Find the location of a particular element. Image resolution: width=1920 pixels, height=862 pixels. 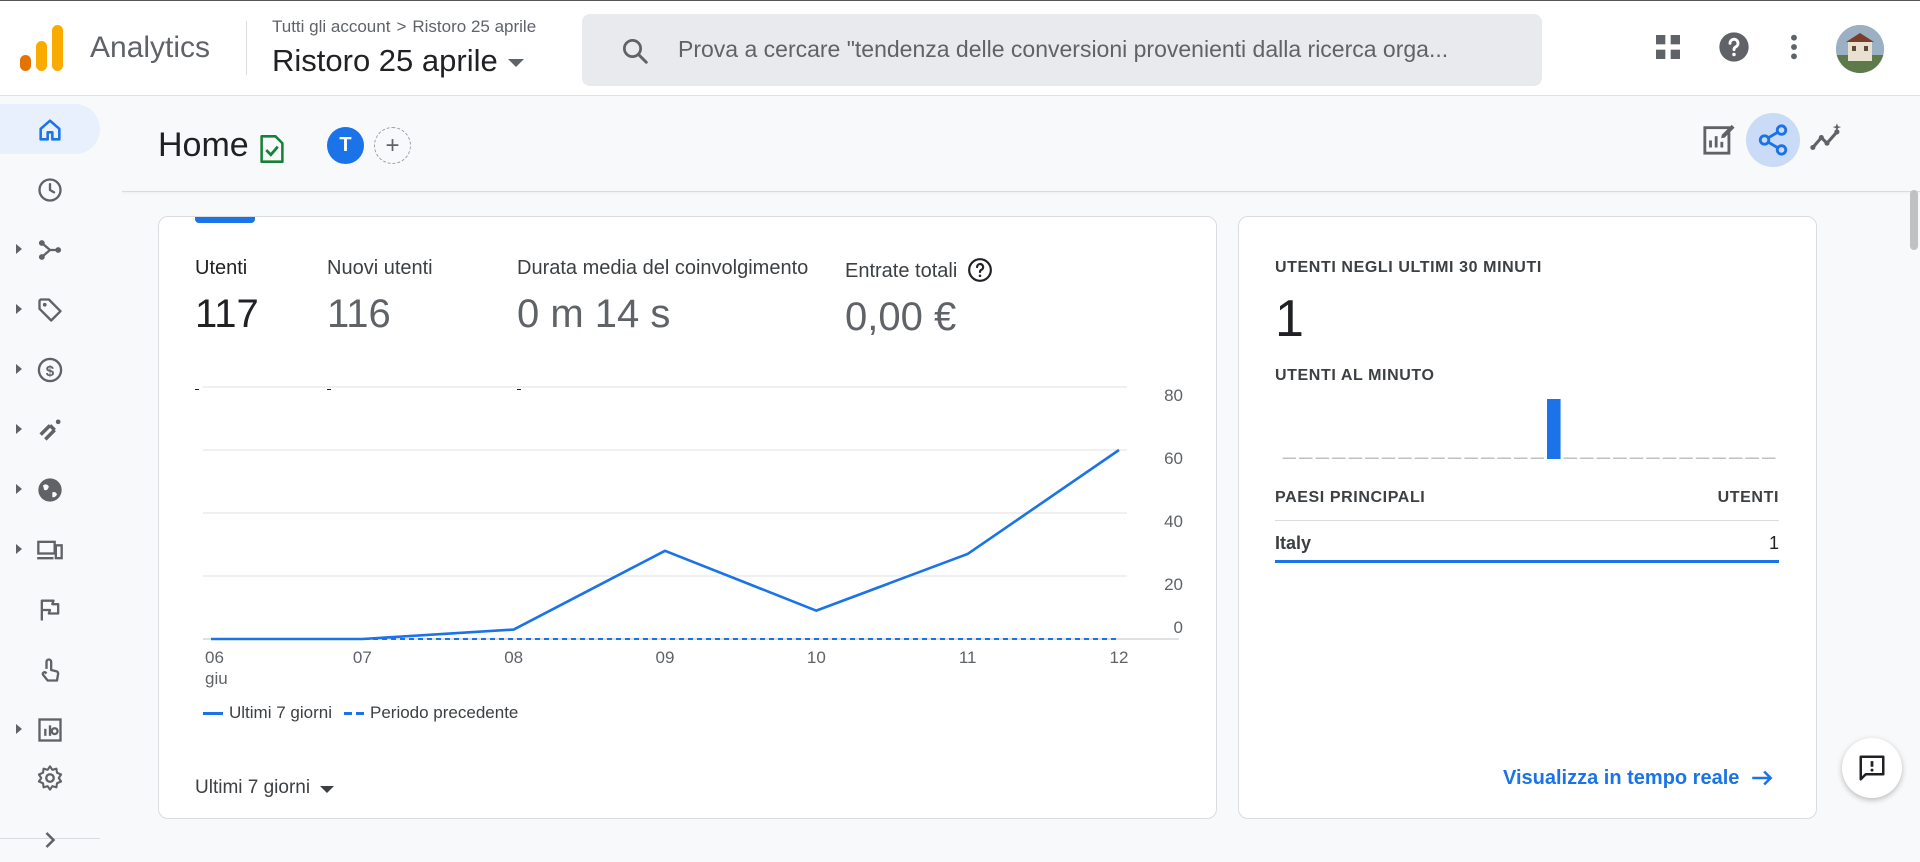

country-share-bar is located at coordinates (1527, 561).